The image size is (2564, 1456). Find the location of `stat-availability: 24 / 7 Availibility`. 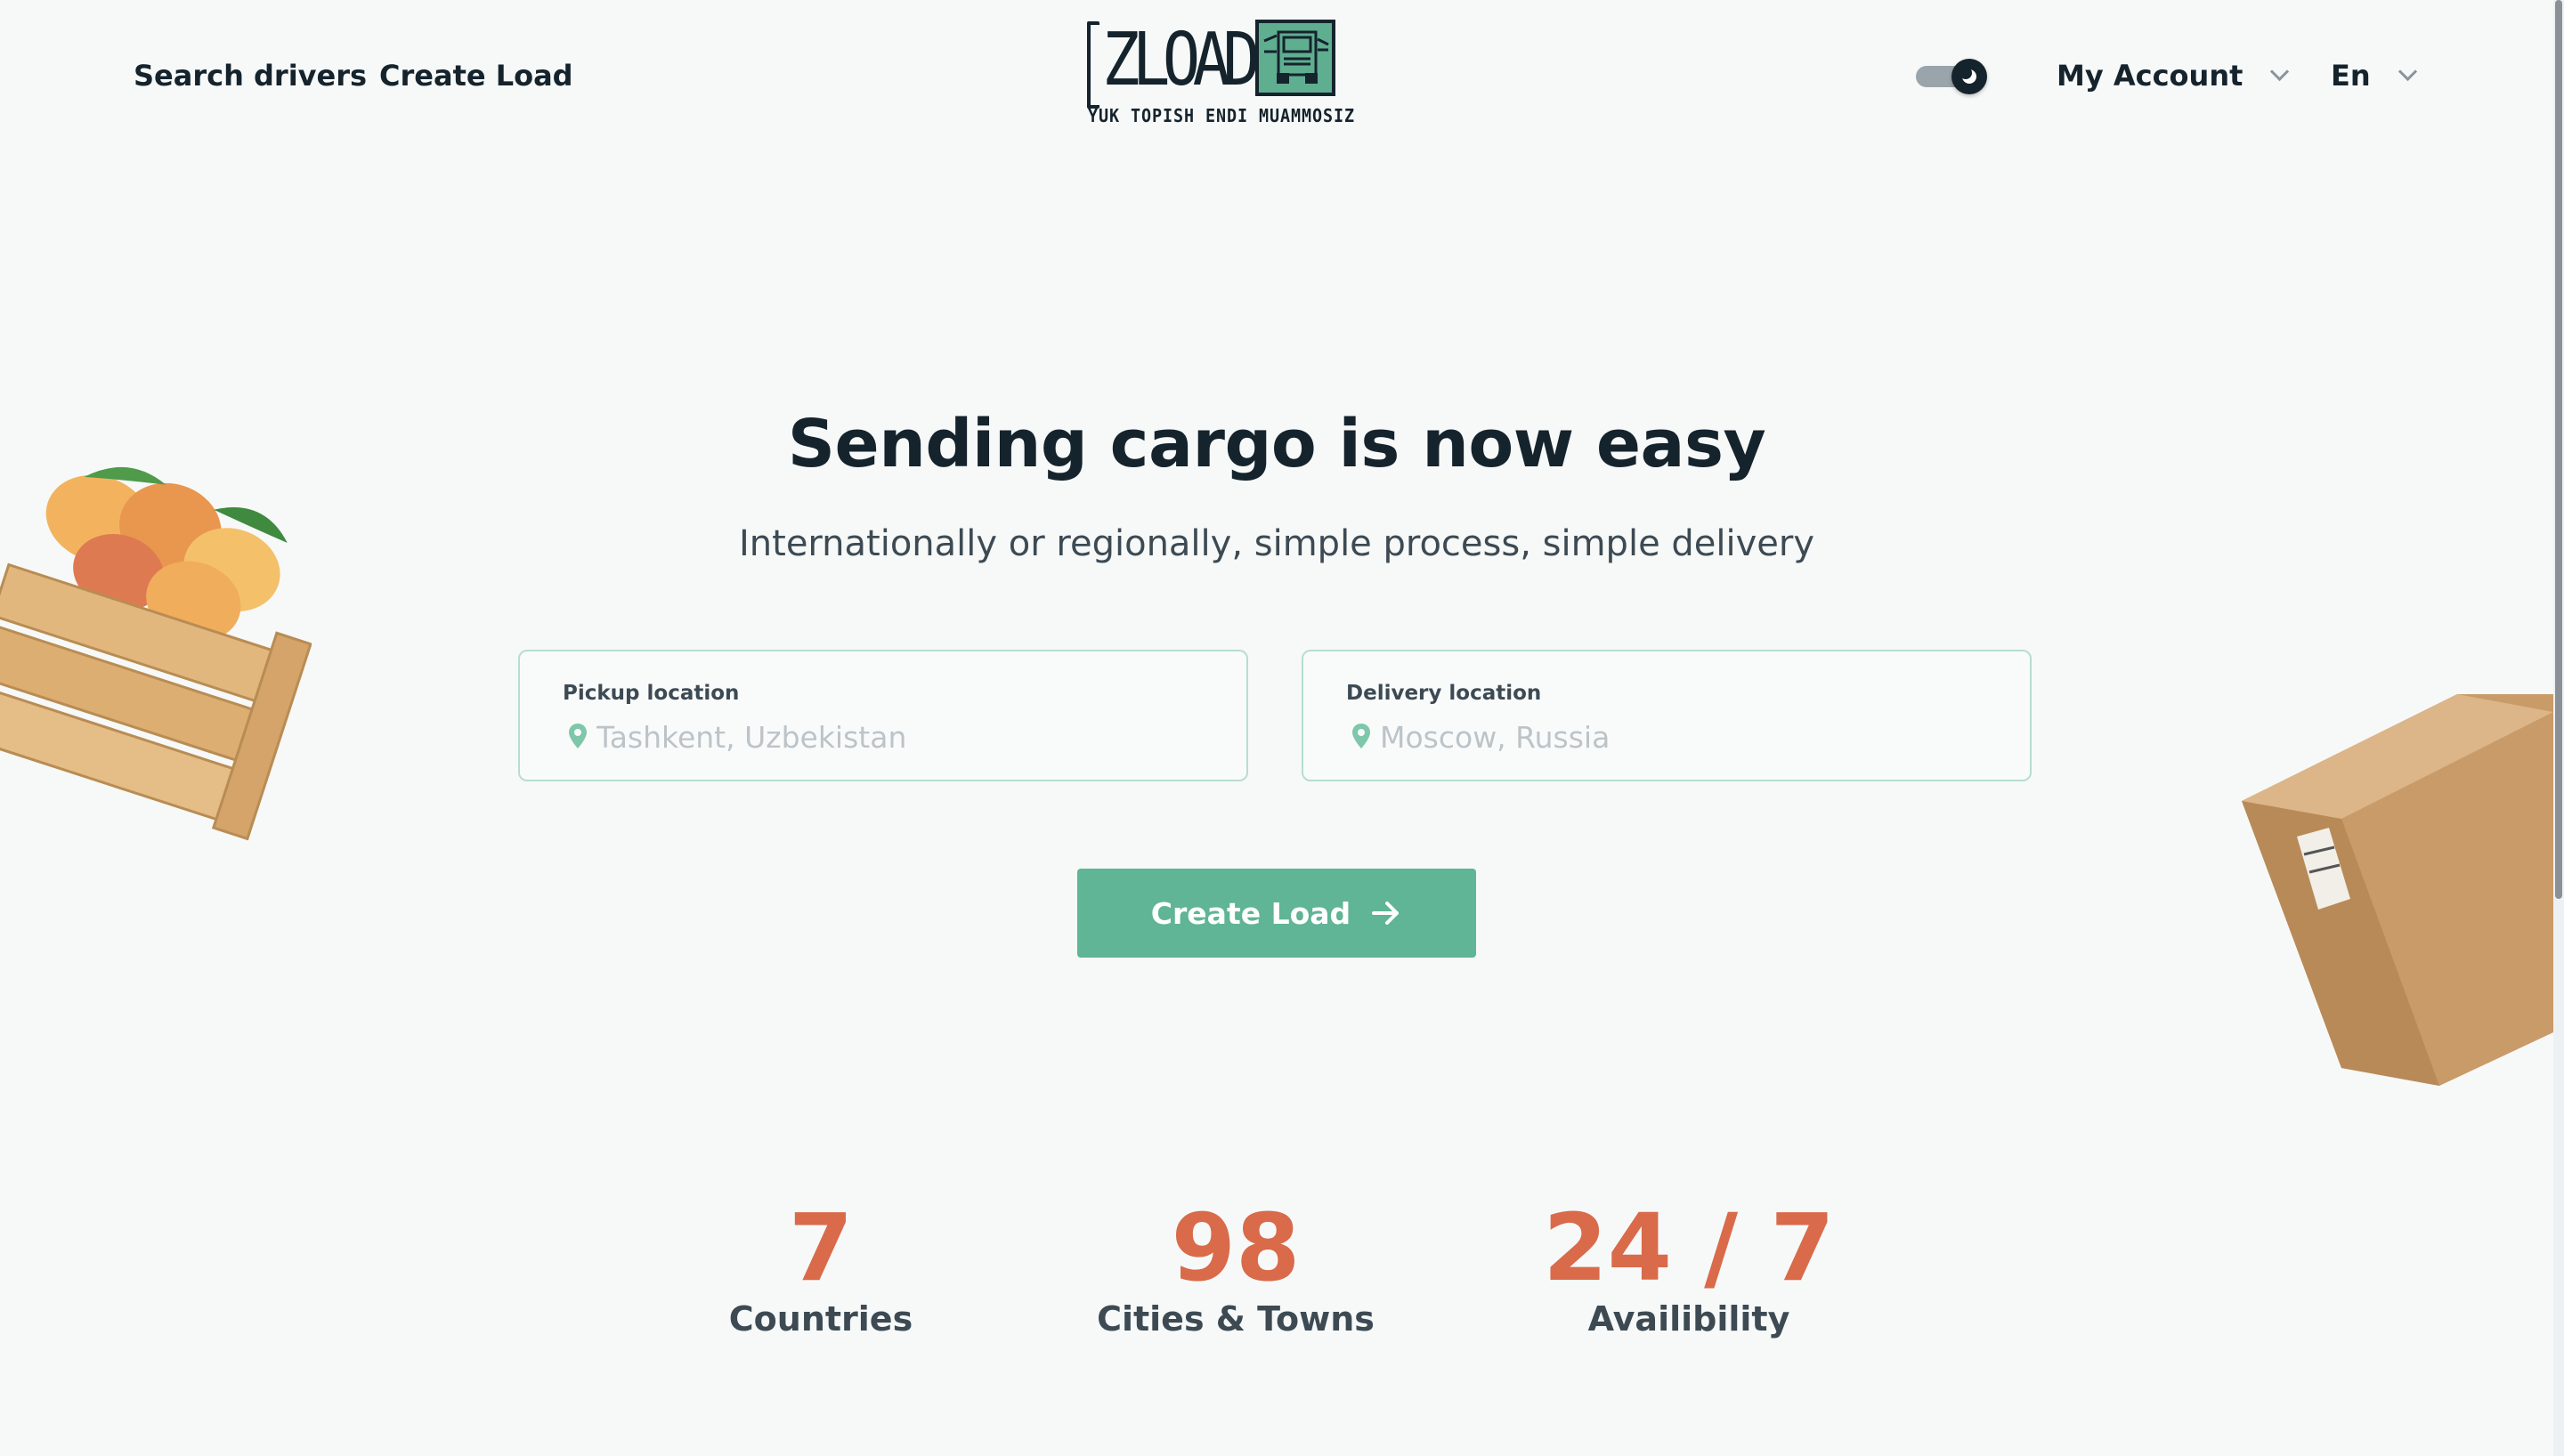

stat-availability: 24 / 7 Availibility is located at coordinates (1689, 1266).